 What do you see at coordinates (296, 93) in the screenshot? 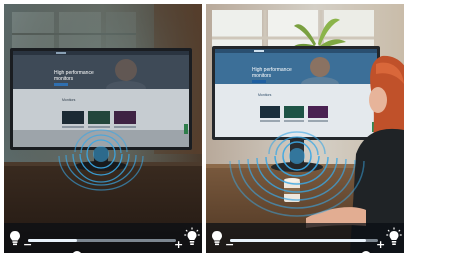
I see `monitor: High performance monitors Monitors` at bounding box center [296, 93].